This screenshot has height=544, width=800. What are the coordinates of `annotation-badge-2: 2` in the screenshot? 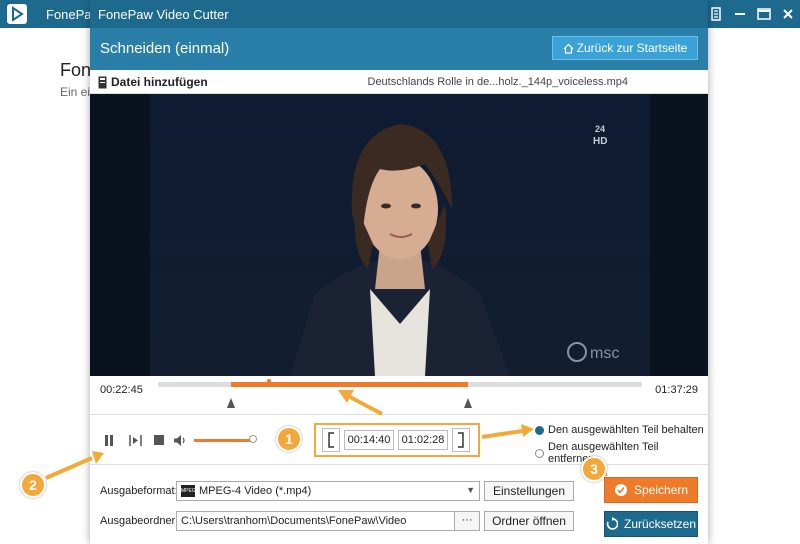 It's located at (33, 485).